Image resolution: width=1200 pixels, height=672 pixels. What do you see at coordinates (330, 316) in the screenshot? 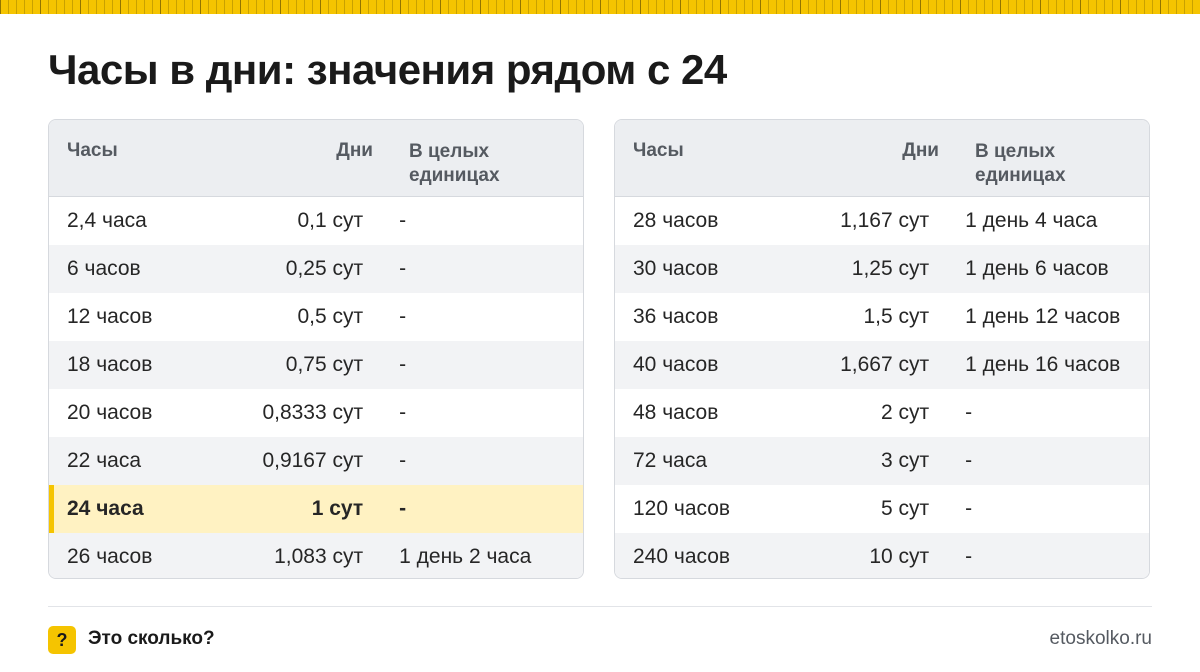
I see `cell-days: 0,5 сут` at bounding box center [330, 316].